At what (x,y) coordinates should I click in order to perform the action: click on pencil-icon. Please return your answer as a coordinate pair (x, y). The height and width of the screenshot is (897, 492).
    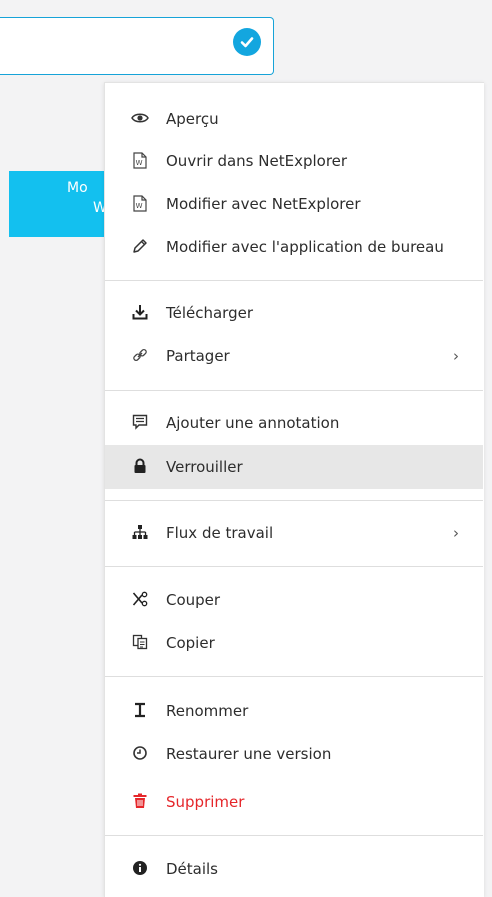
    Looking at the image, I should click on (140, 246).